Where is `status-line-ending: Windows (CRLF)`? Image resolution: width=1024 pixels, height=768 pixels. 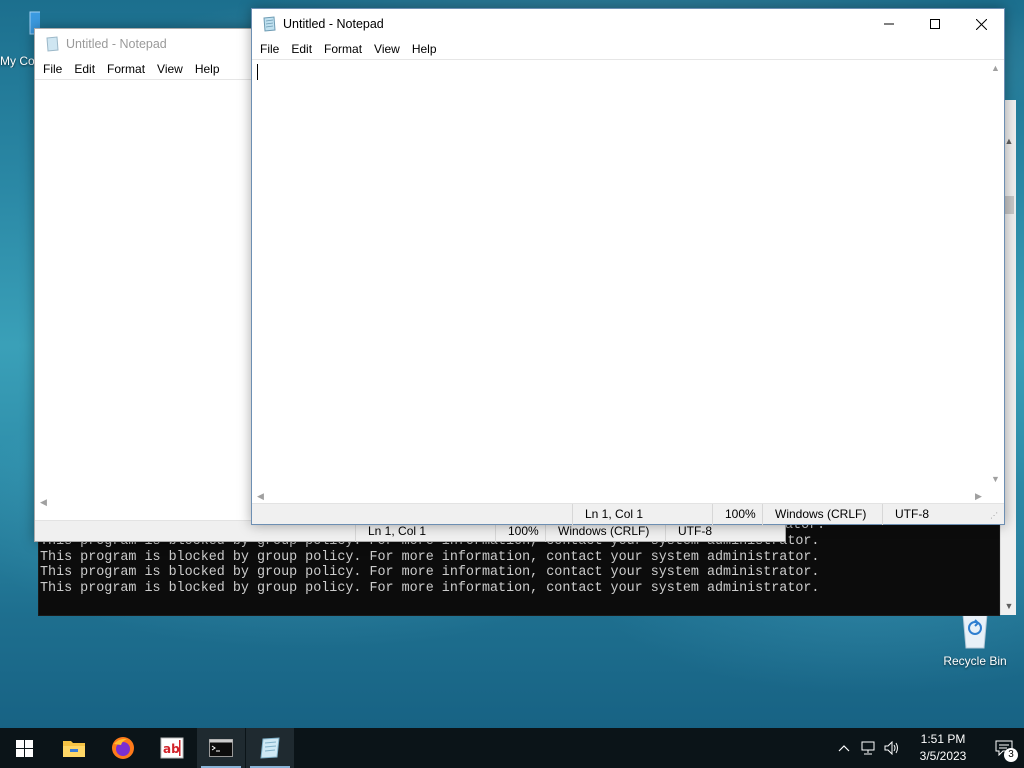
status-line-ending: Windows (CRLF) is located at coordinates (822, 514).